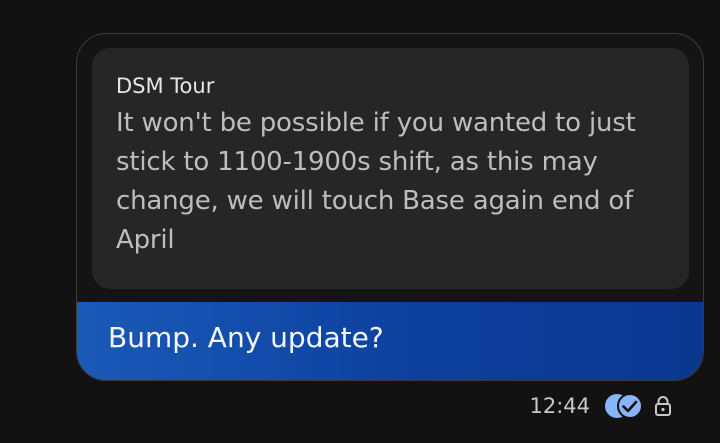 The width and height of the screenshot is (720, 443). I want to click on reply-text: Bump. Any update?, so click(246, 337).